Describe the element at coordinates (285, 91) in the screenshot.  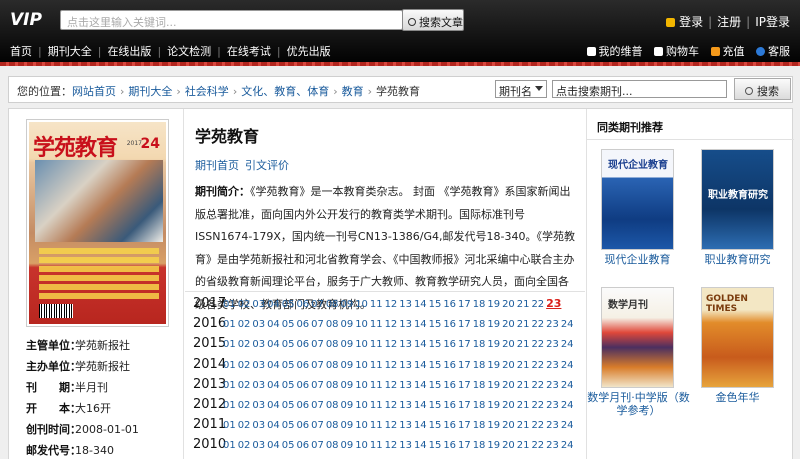
I see `breadcrumb-link-culture: 文化、教育、体育` at that location.